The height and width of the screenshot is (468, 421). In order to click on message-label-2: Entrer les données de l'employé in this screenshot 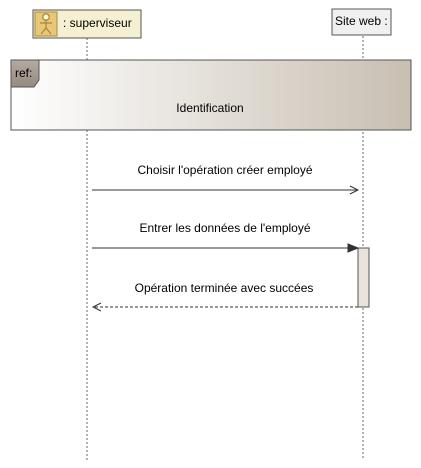, I will do `click(225, 228)`.